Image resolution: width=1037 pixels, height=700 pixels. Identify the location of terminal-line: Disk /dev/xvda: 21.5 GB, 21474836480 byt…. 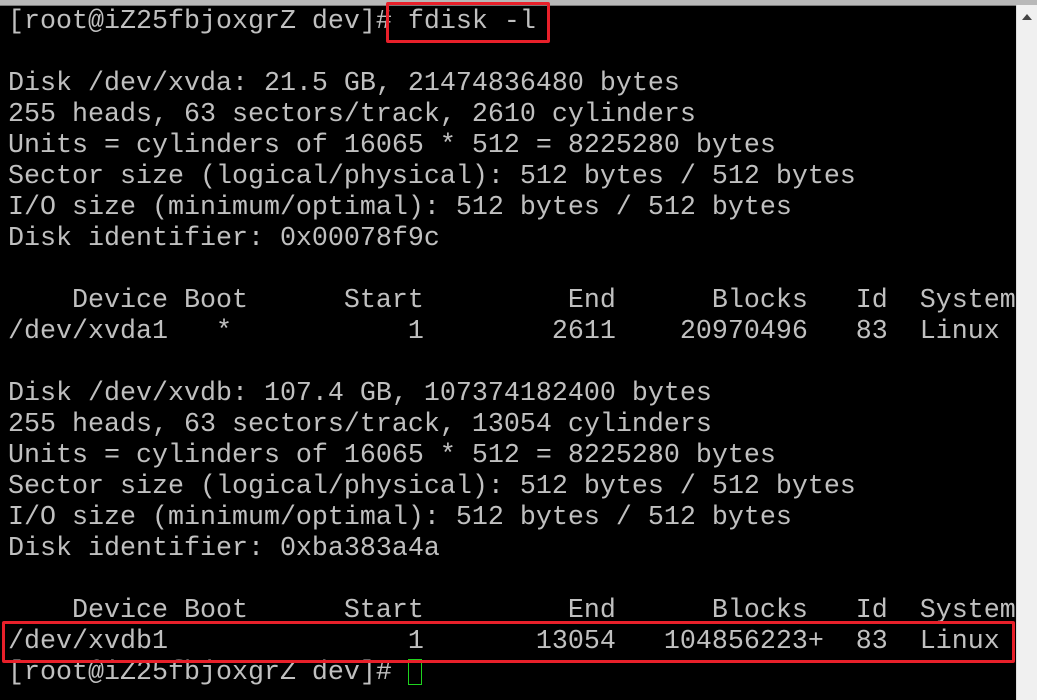
(344, 84).